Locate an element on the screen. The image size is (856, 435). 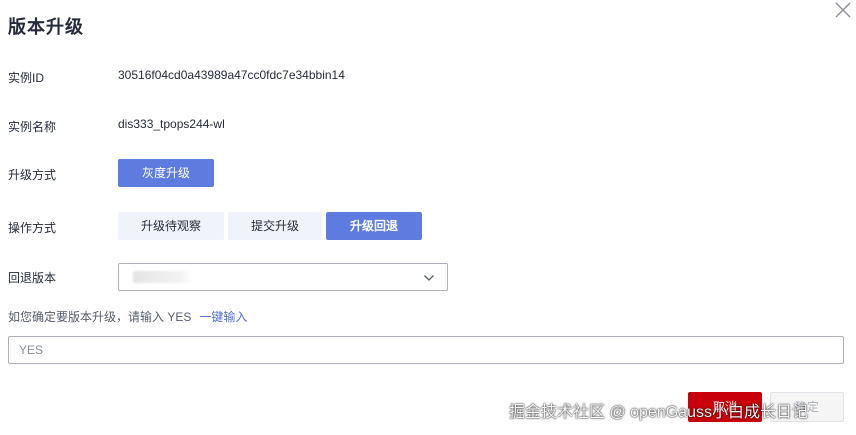
blurred-version-value is located at coordinates (163, 277).